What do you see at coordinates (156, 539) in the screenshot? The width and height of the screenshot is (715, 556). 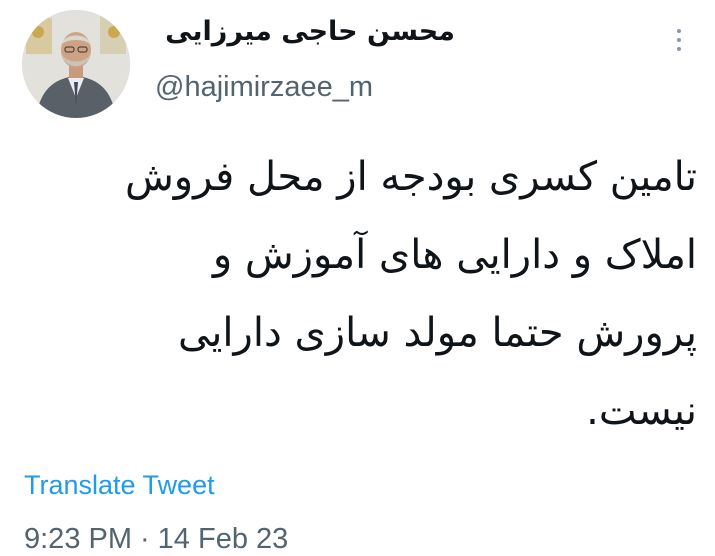 I see `tweet-timestamp: 9:23 PM · 14 Feb 23` at bounding box center [156, 539].